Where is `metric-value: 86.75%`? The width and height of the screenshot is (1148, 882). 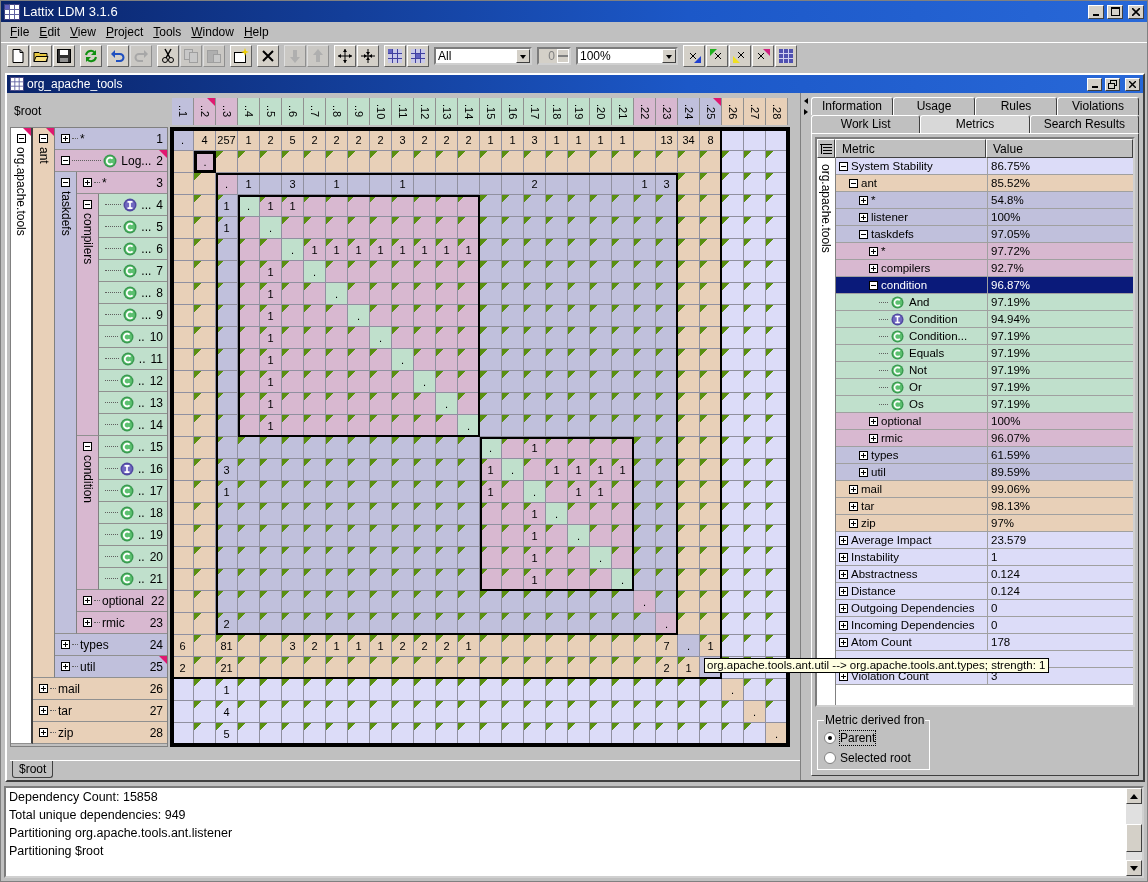 metric-value: 86.75% is located at coordinates (1060, 166).